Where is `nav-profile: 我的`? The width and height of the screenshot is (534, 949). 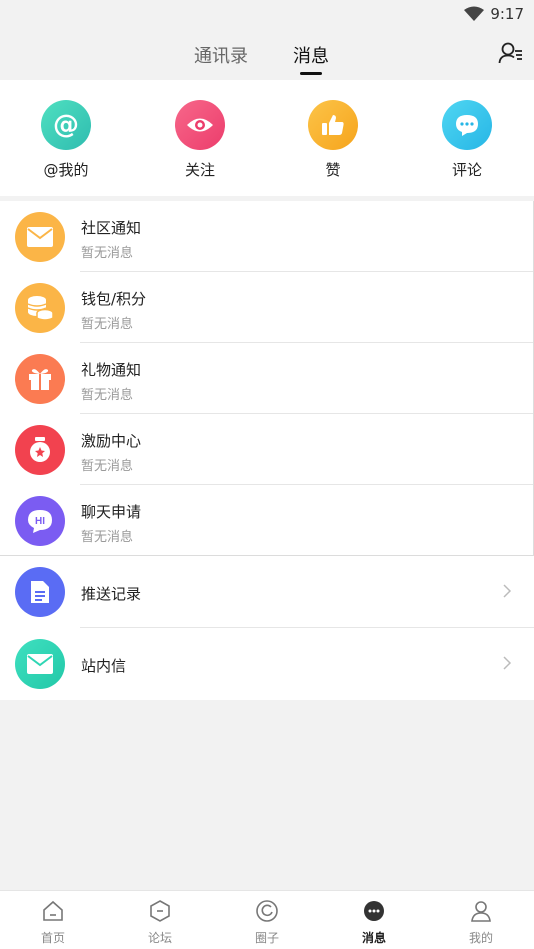
nav-profile: 我的 is located at coordinates (481, 922).